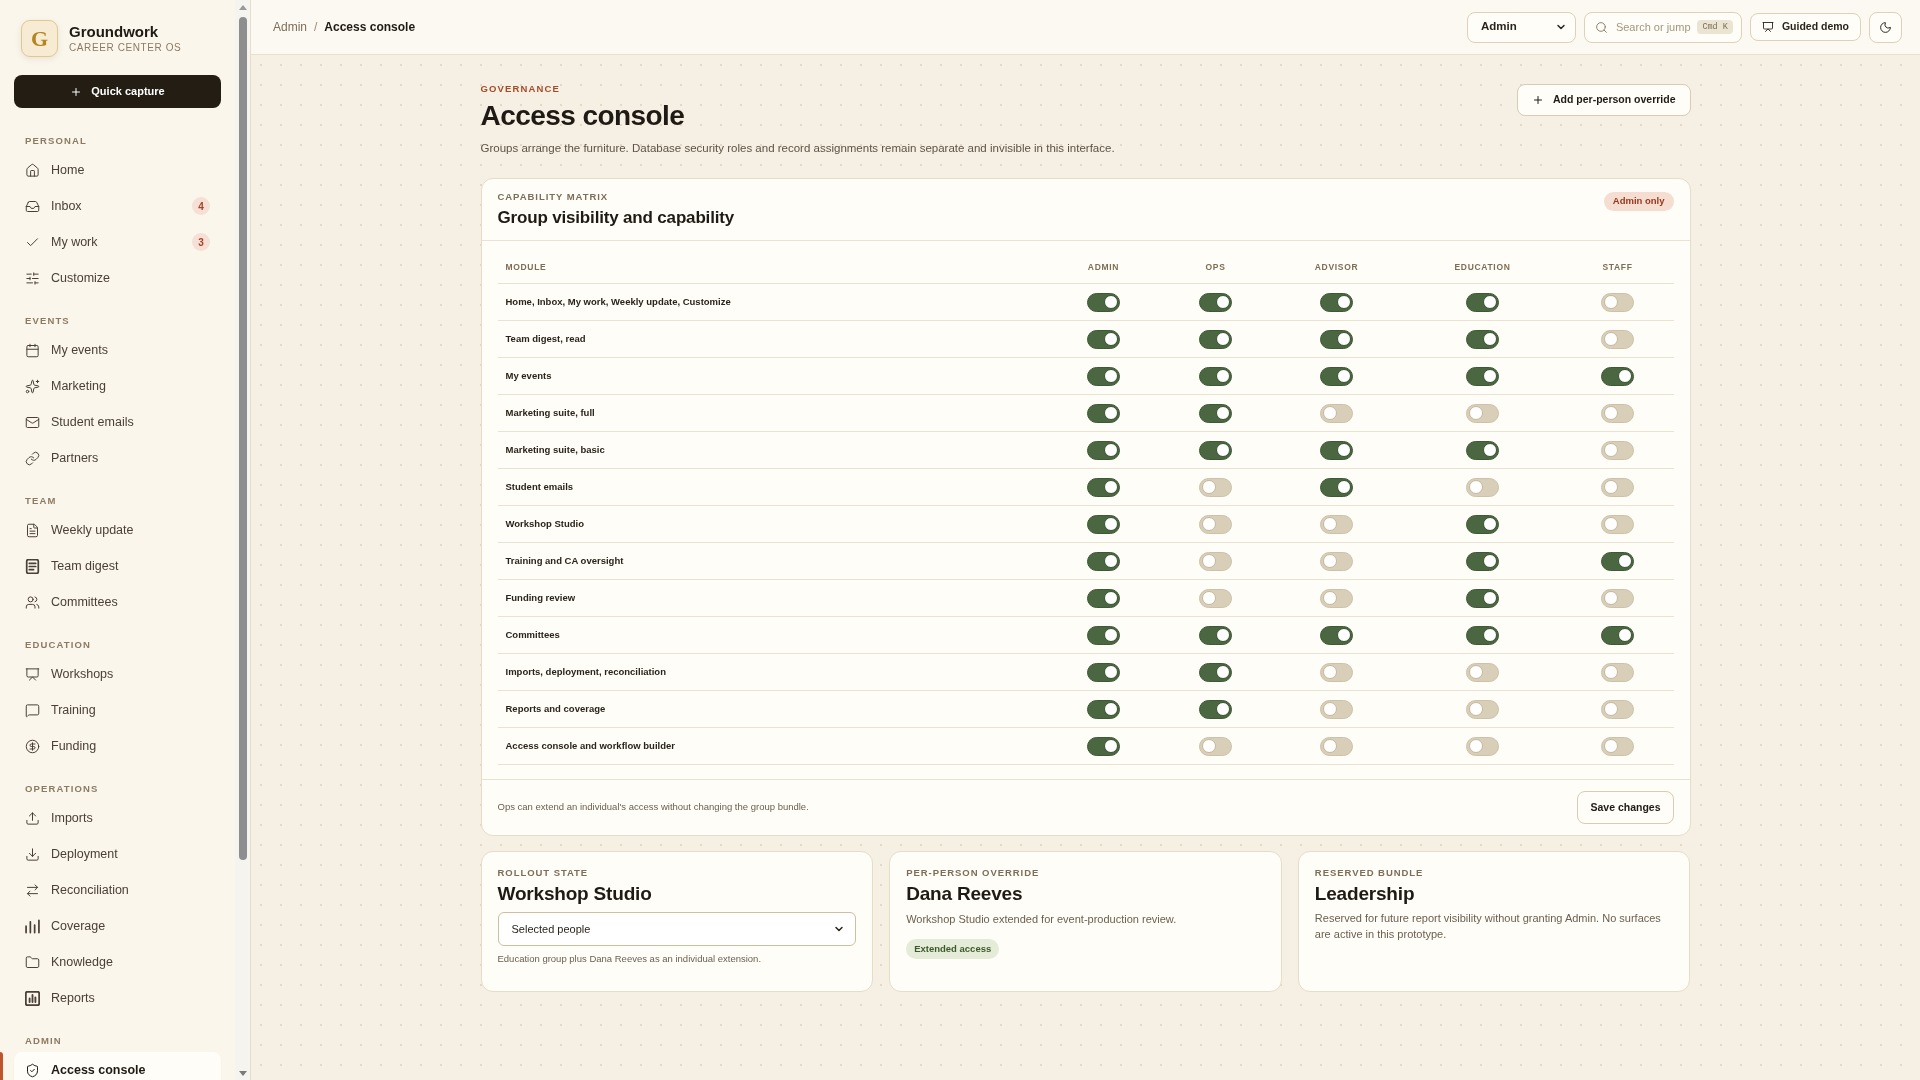  What do you see at coordinates (117, 710) in the screenshot?
I see `sidebar-item: Training` at bounding box center [117, 710].